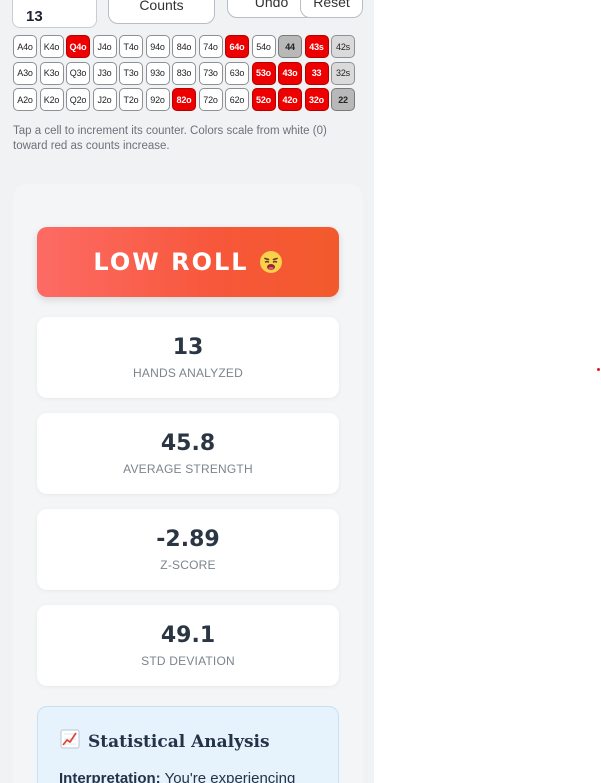 This screenshot has height=783, width=601. I want to click on hand-cell-93o: 93o, so click(157, 73).